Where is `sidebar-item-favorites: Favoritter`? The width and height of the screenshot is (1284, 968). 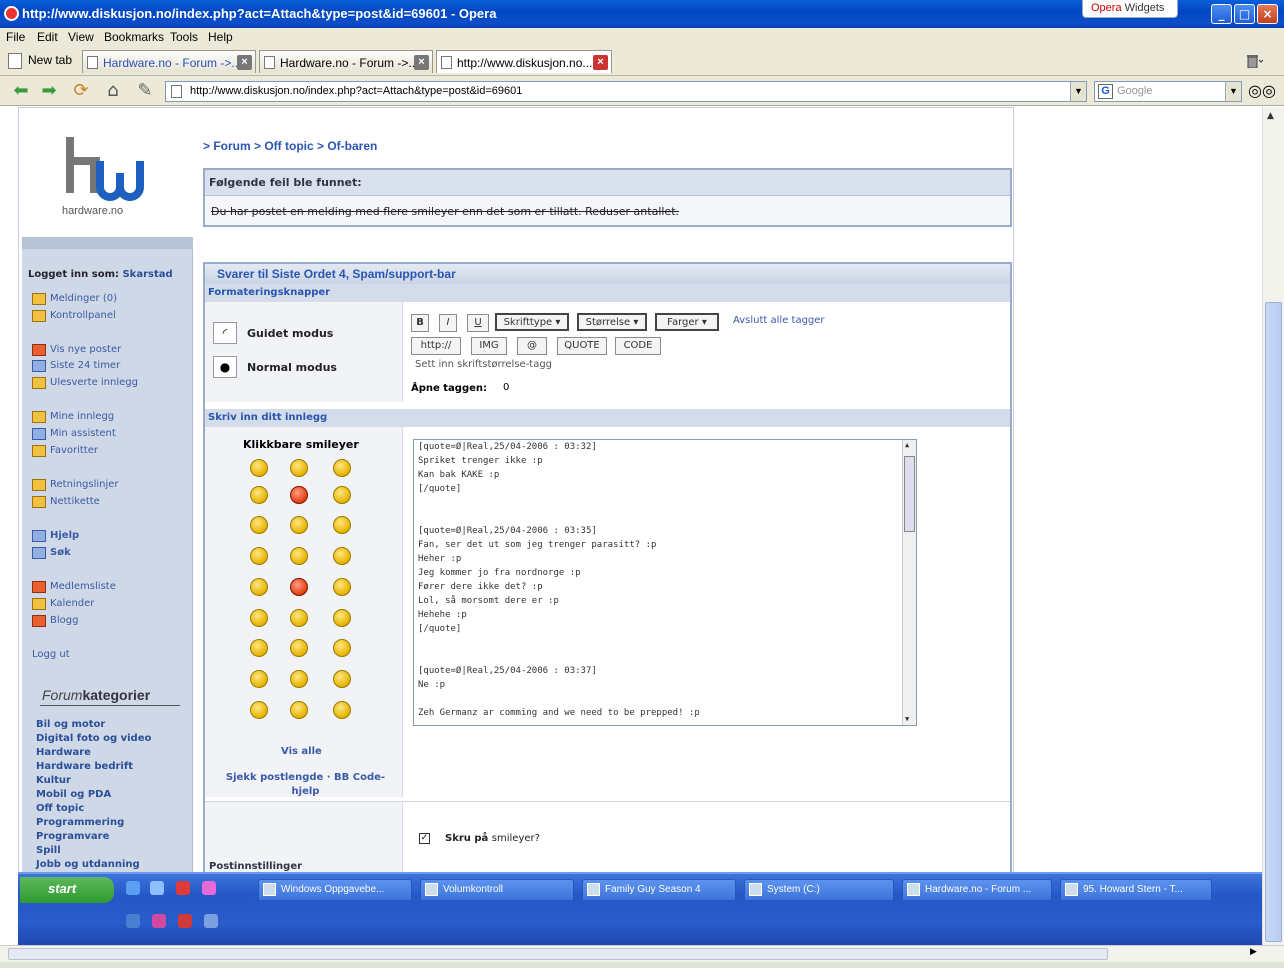 sidebar-item-favorites: Favoritter is located at coordinates (65, 451).